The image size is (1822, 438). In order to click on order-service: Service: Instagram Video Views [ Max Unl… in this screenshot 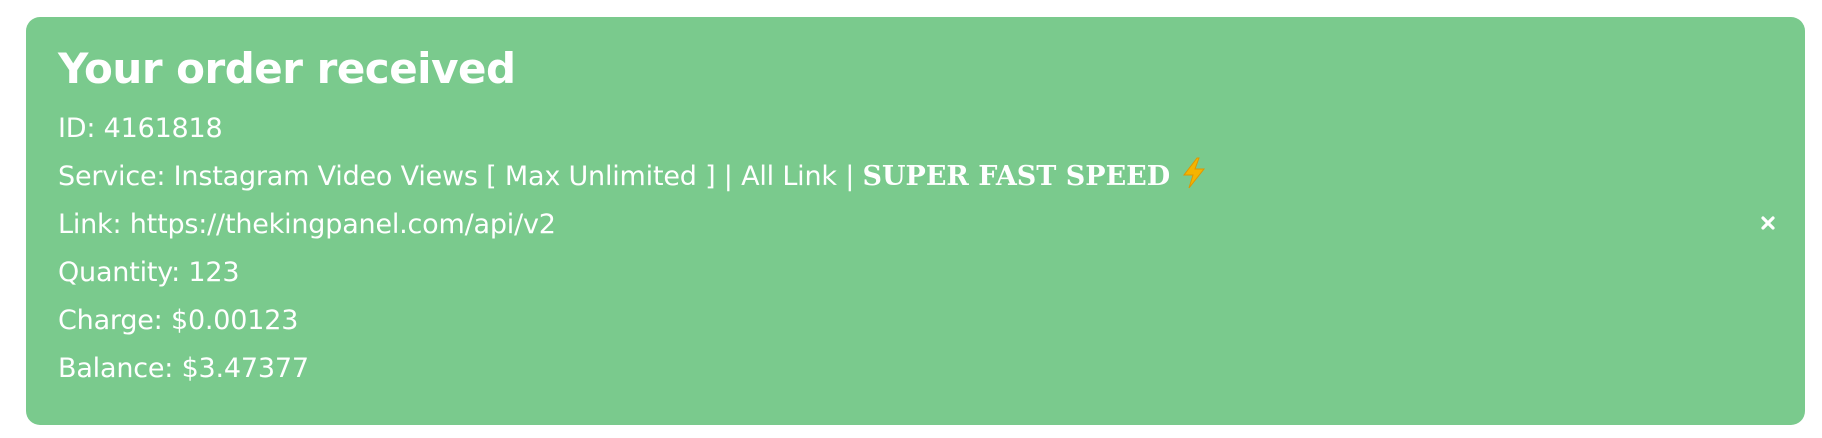, I will do `click(915, 177)`.